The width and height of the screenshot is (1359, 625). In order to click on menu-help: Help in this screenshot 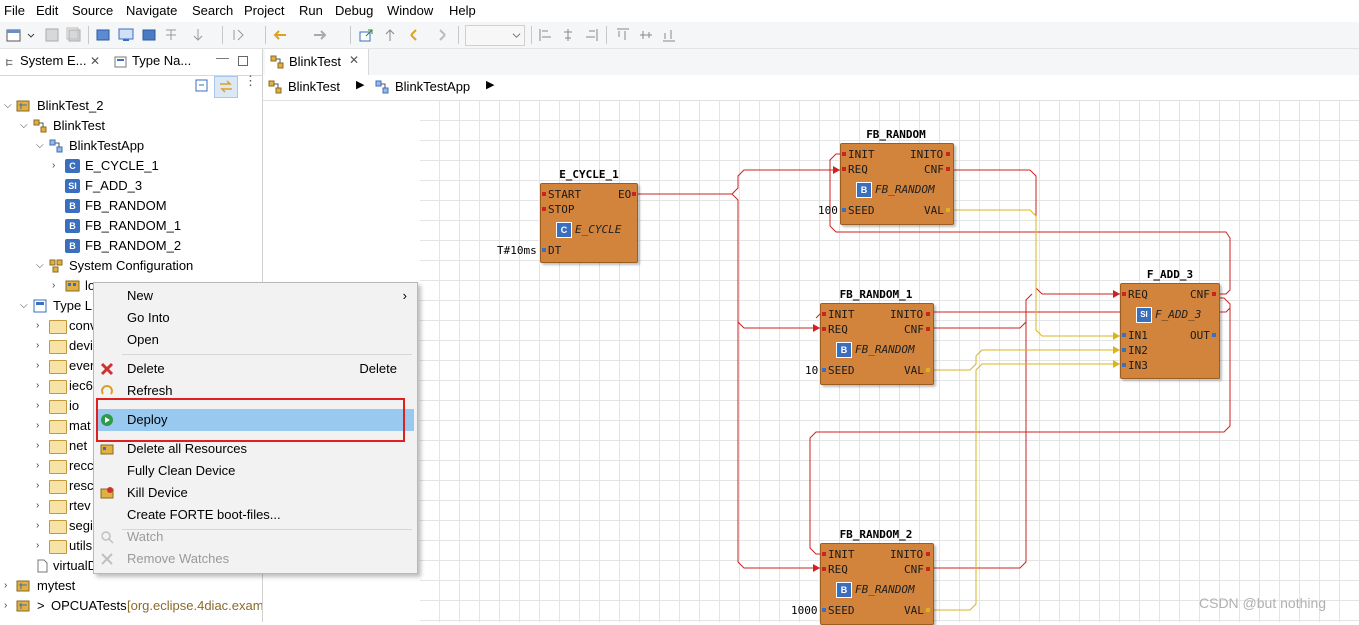, I will do `click(462, 10)`.